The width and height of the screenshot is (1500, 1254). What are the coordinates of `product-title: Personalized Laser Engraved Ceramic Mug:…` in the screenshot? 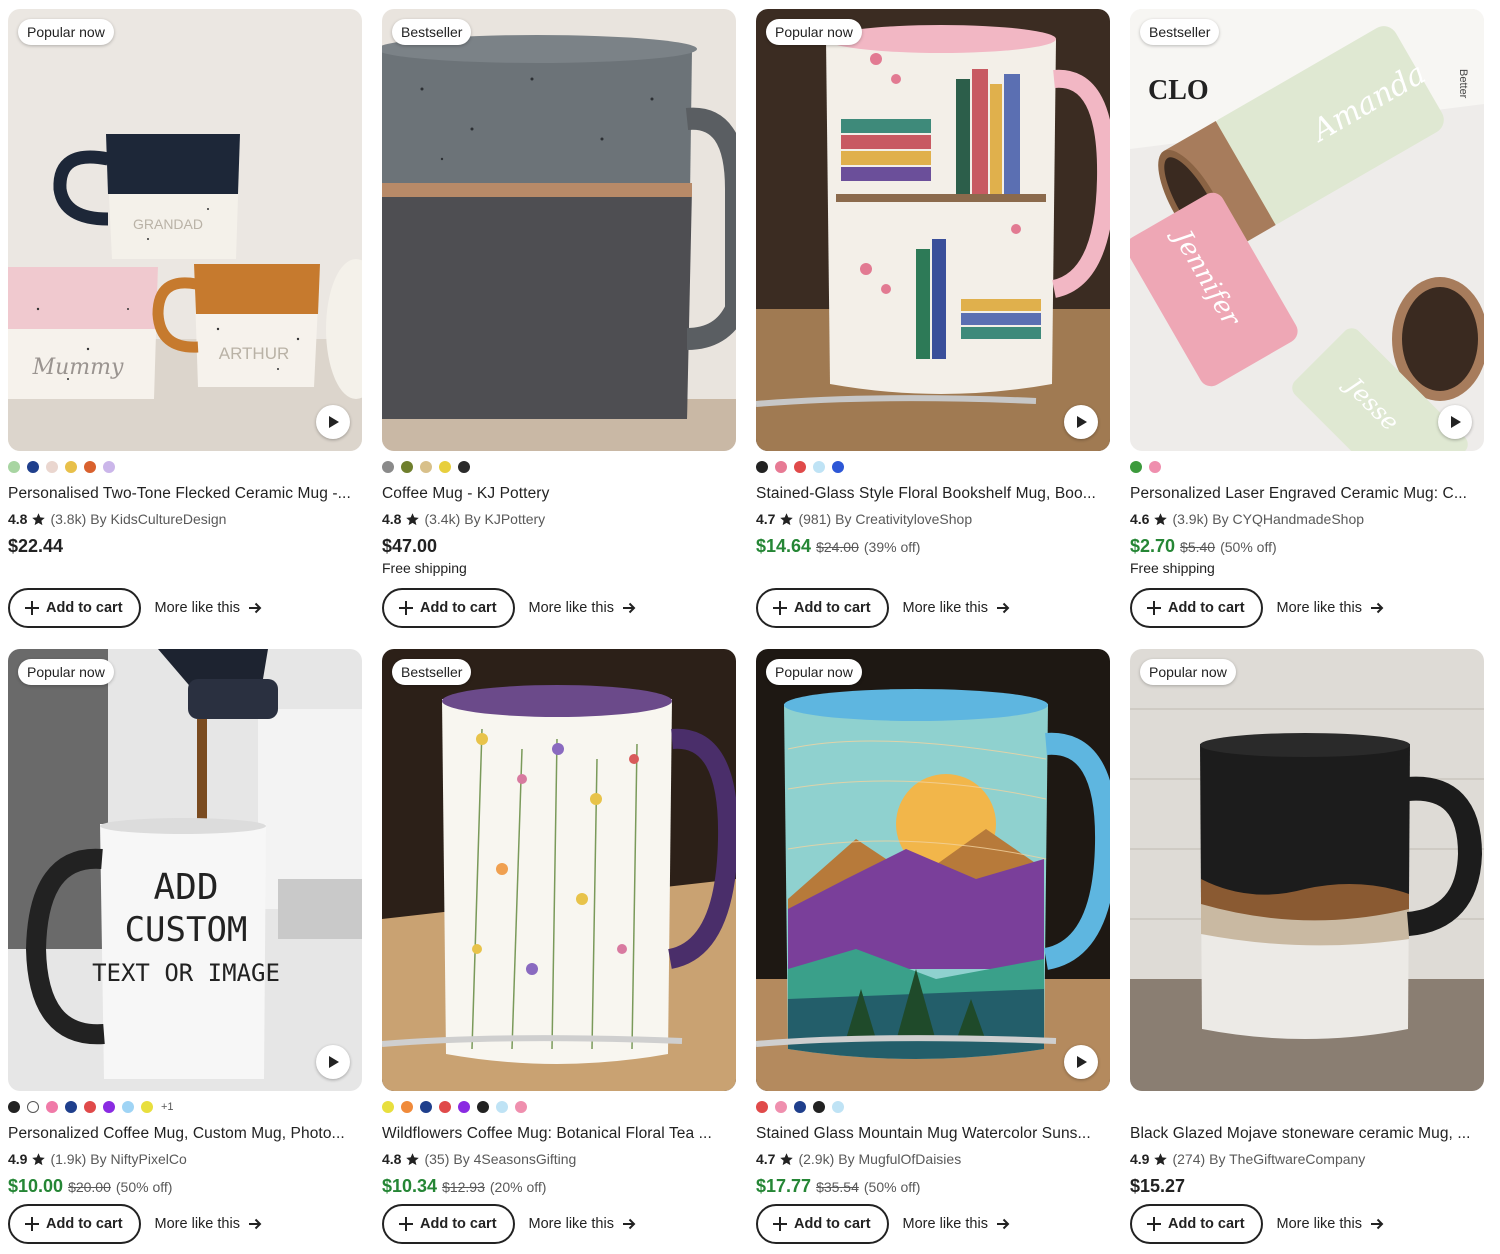 It's located at (1307, 494).